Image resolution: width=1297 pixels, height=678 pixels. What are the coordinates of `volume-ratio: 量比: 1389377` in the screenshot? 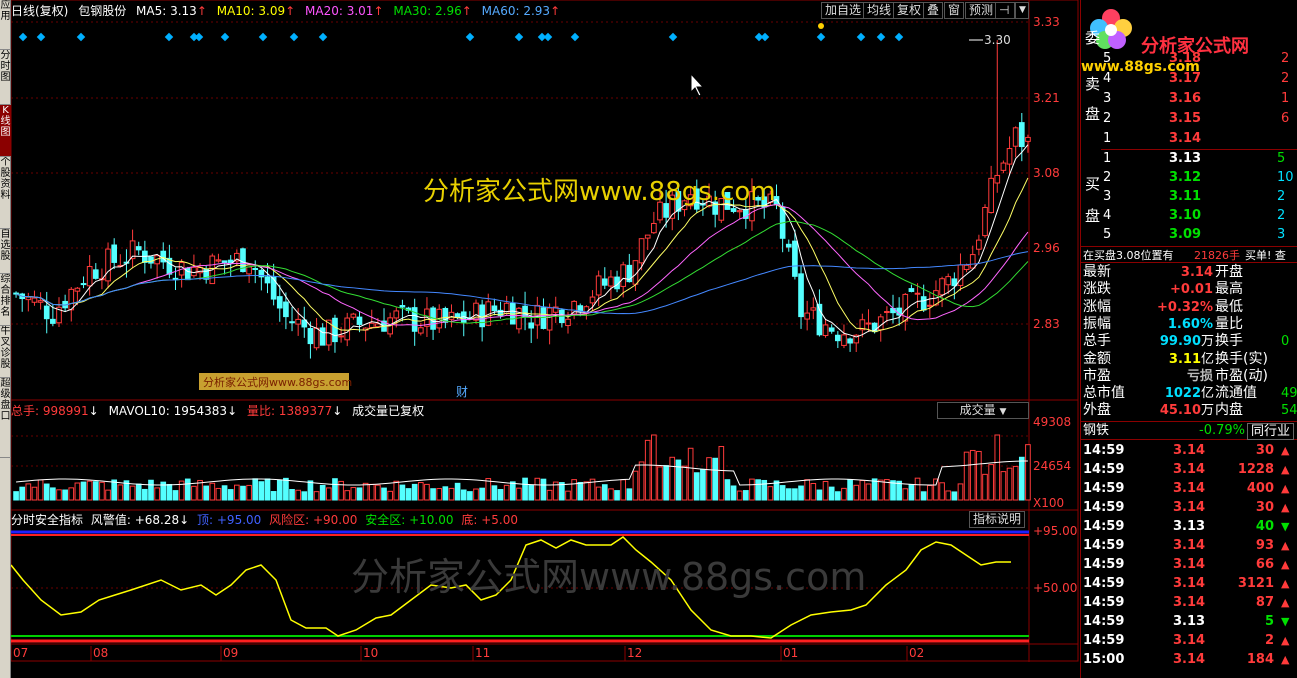 It's located at (289, 411).